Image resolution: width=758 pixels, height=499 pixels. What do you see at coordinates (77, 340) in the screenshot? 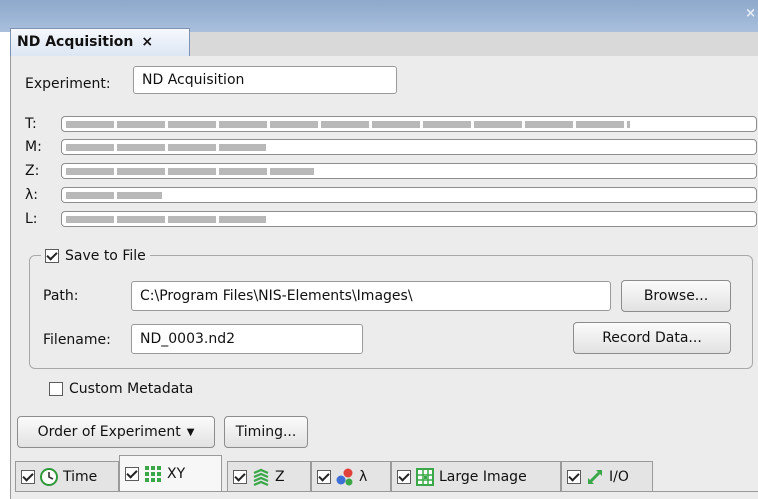
I see `filename-label: Filename:` at bounding box center [77, 340].